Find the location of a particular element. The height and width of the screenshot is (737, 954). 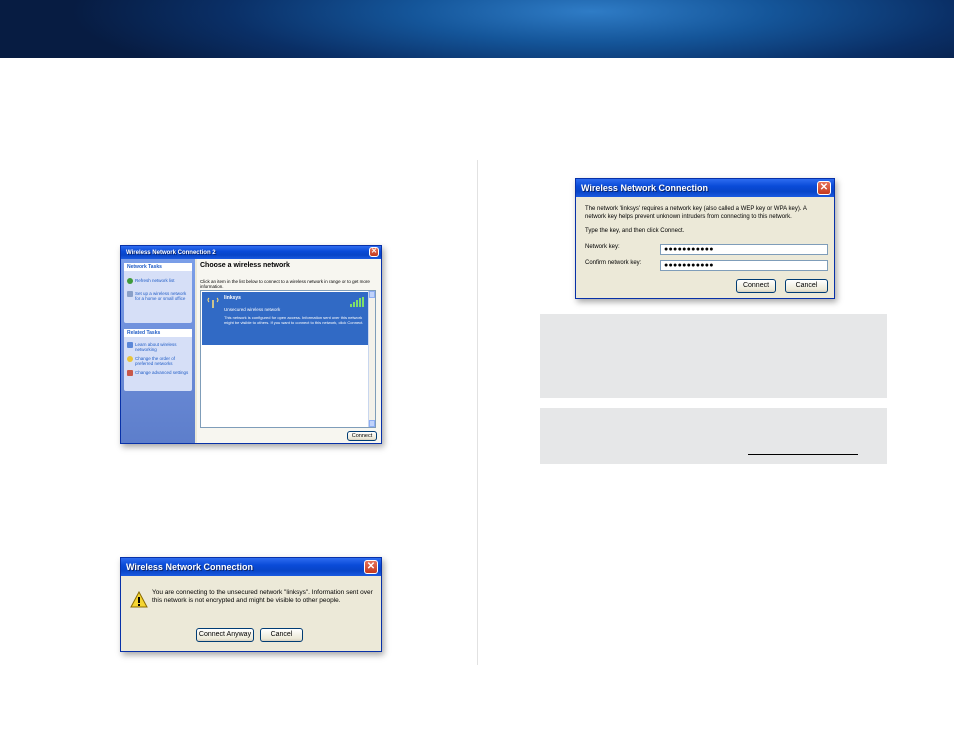

scroll-down-arrow is located at coordinates (372, 423).